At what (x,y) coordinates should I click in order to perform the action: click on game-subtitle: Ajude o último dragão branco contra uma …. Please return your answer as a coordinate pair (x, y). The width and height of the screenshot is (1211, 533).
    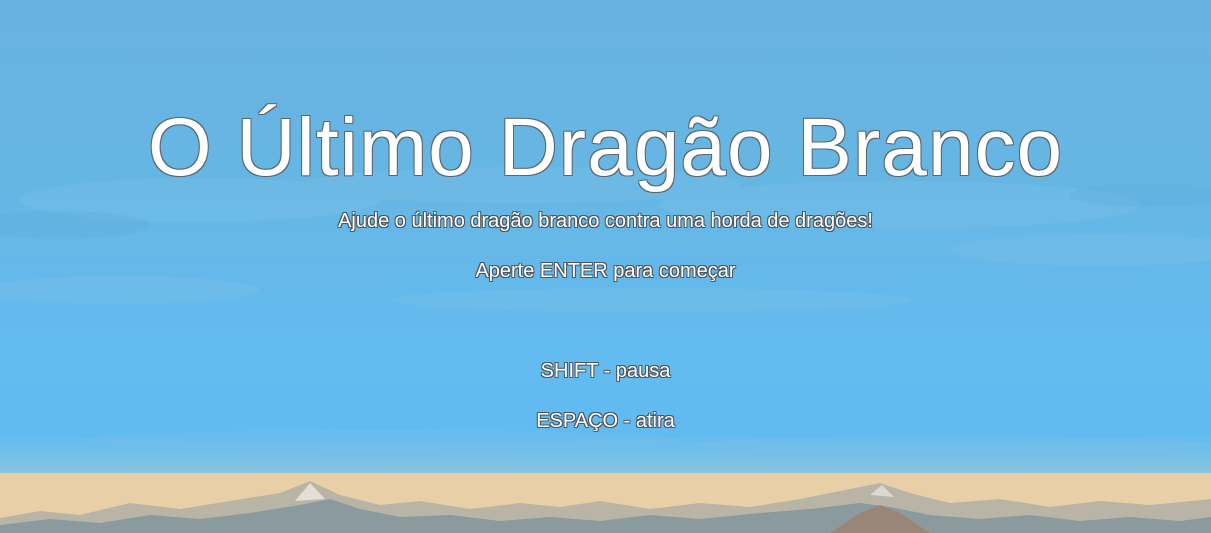
    Looking at the image, I should click on (605, 221).